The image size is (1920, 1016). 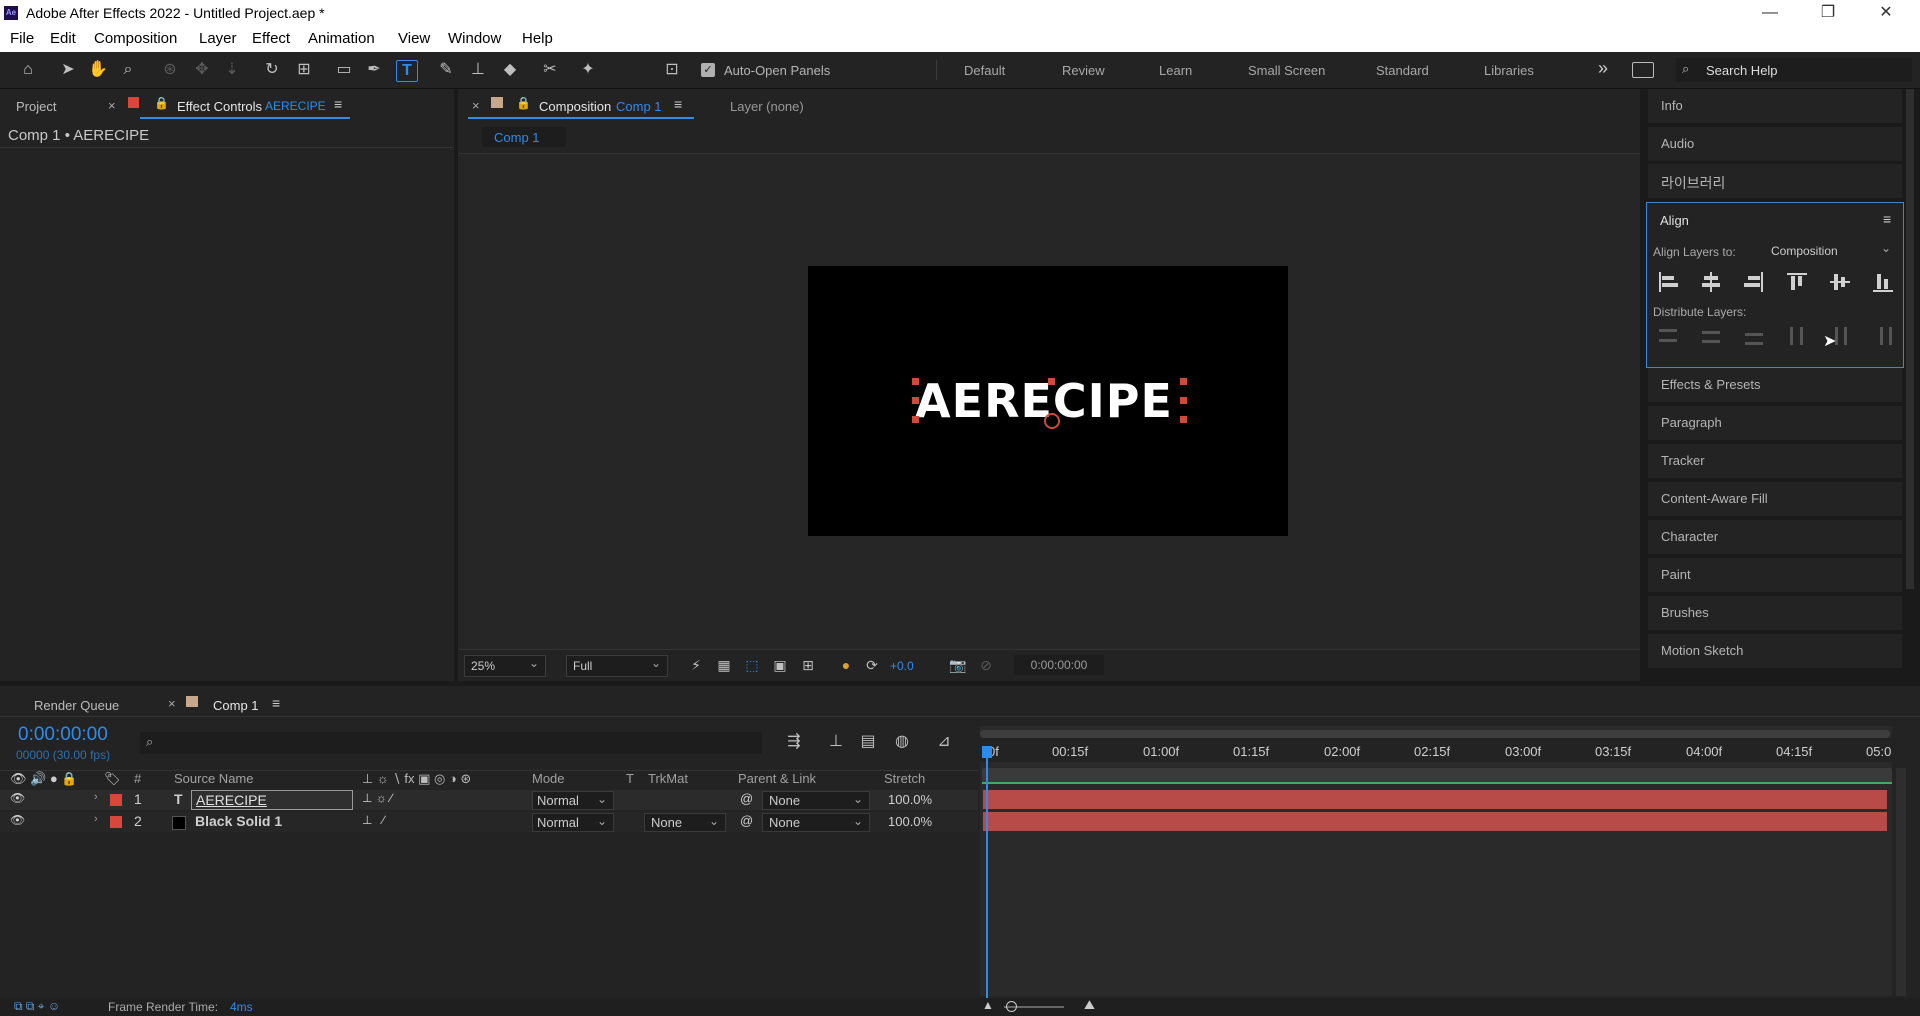 What do you see at coordinates (213, 778) in the screenshot?
I see `header-source-name: Source Name` at bounding box center [213, 778].